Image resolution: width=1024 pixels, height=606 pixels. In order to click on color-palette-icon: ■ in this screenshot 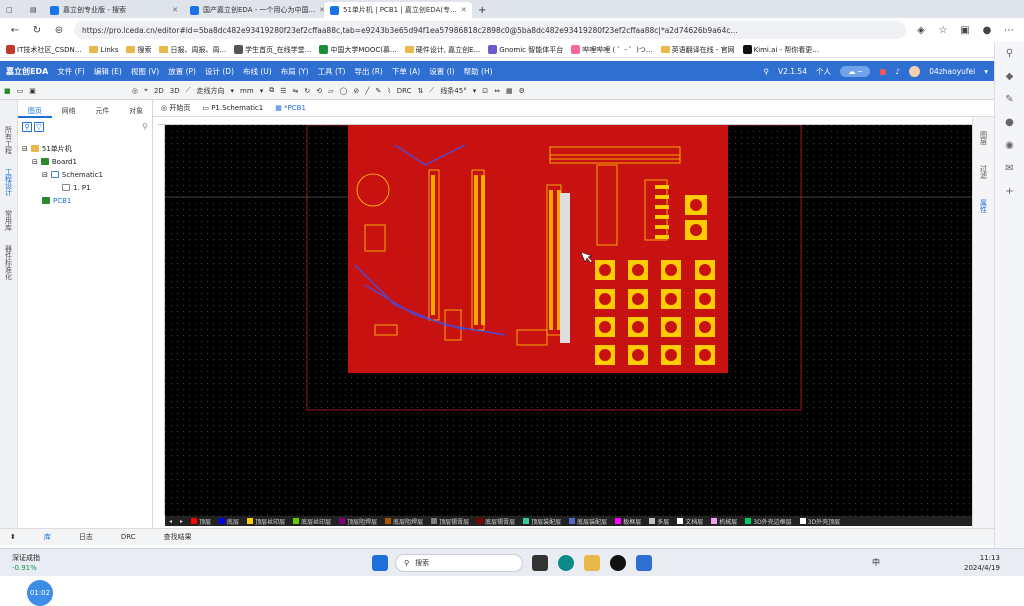, I will do `click(7, 91)`.